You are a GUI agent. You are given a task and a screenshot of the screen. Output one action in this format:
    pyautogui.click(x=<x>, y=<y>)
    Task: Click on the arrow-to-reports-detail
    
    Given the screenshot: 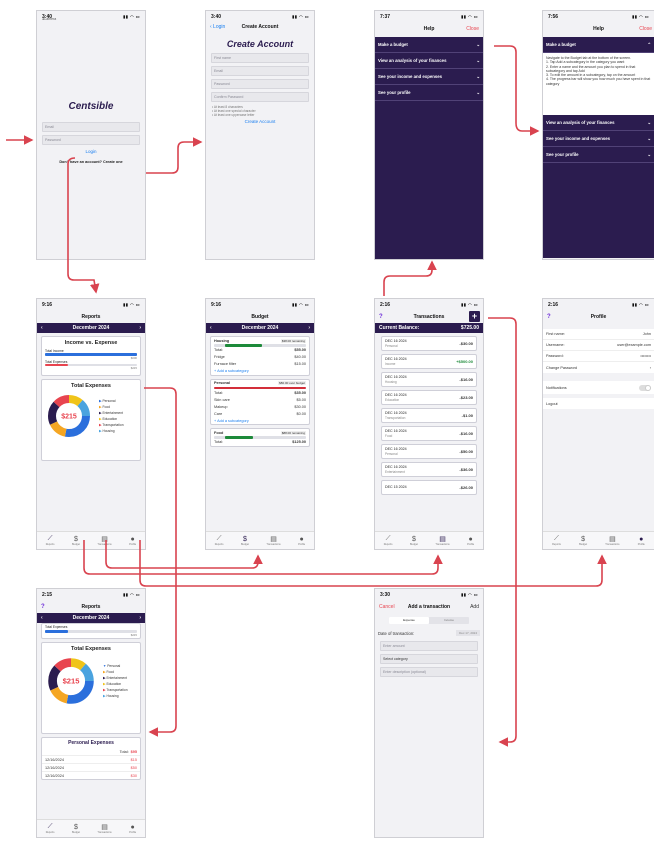 What is the action you would take?
    pyautogui.click(x=160, y=562)
    